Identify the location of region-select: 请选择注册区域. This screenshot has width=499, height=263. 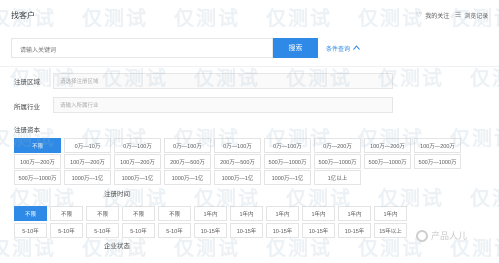
(223, 81).